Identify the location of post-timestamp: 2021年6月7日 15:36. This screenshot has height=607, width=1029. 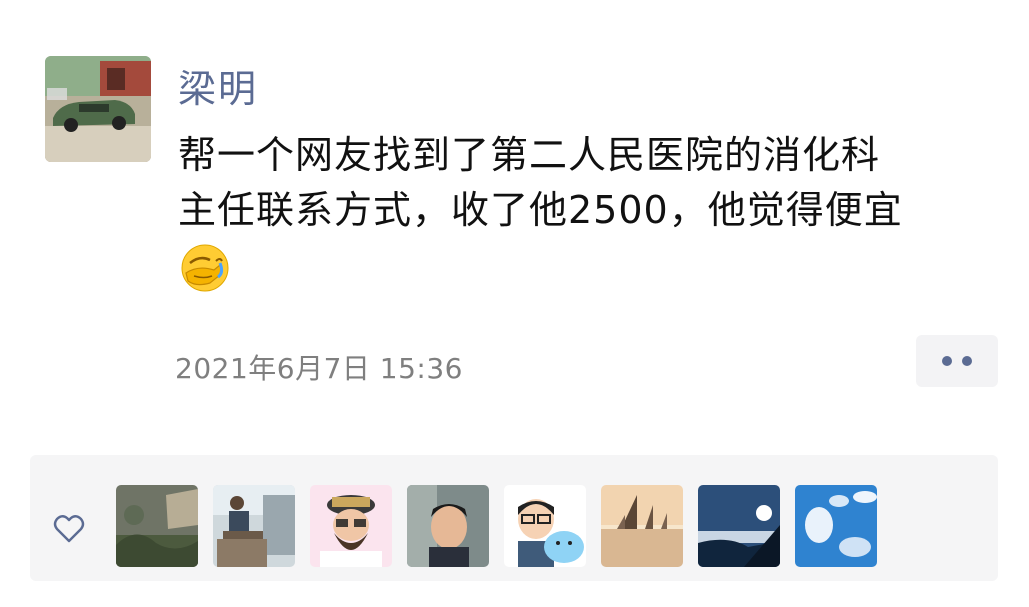
(319, 368).